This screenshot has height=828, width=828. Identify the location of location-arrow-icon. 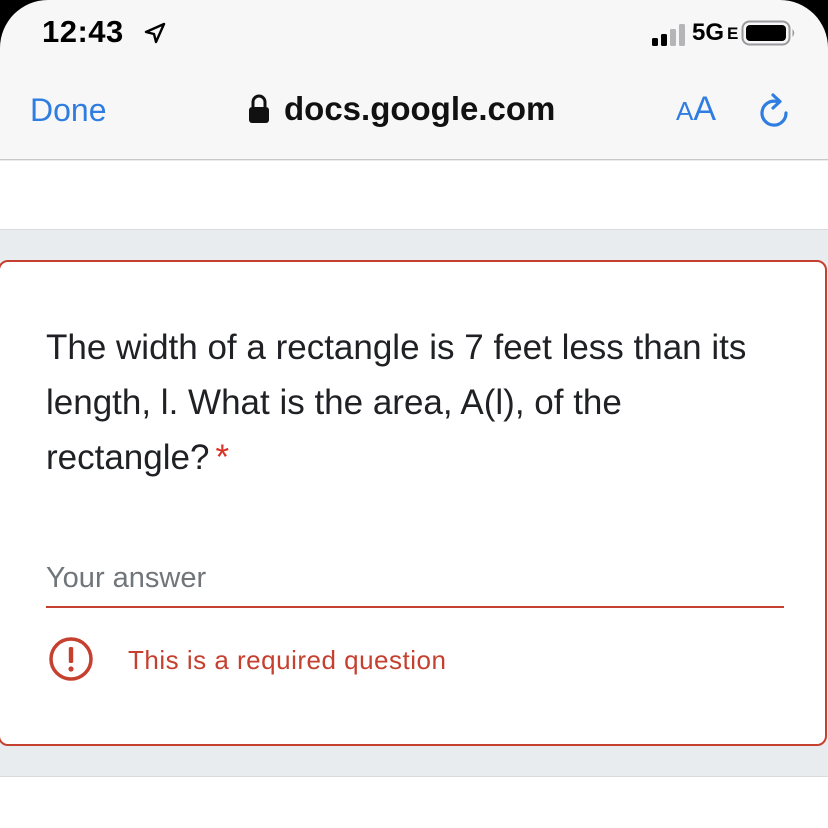
(155, 33).